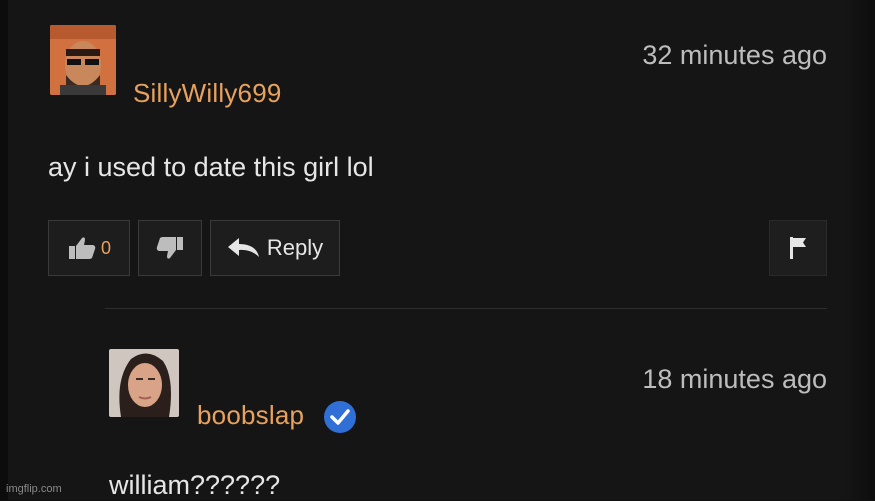  What do you see at coordinates (105, 247) in the screenshot?
I see `like-count: 0` at bounding box center [105, 247].